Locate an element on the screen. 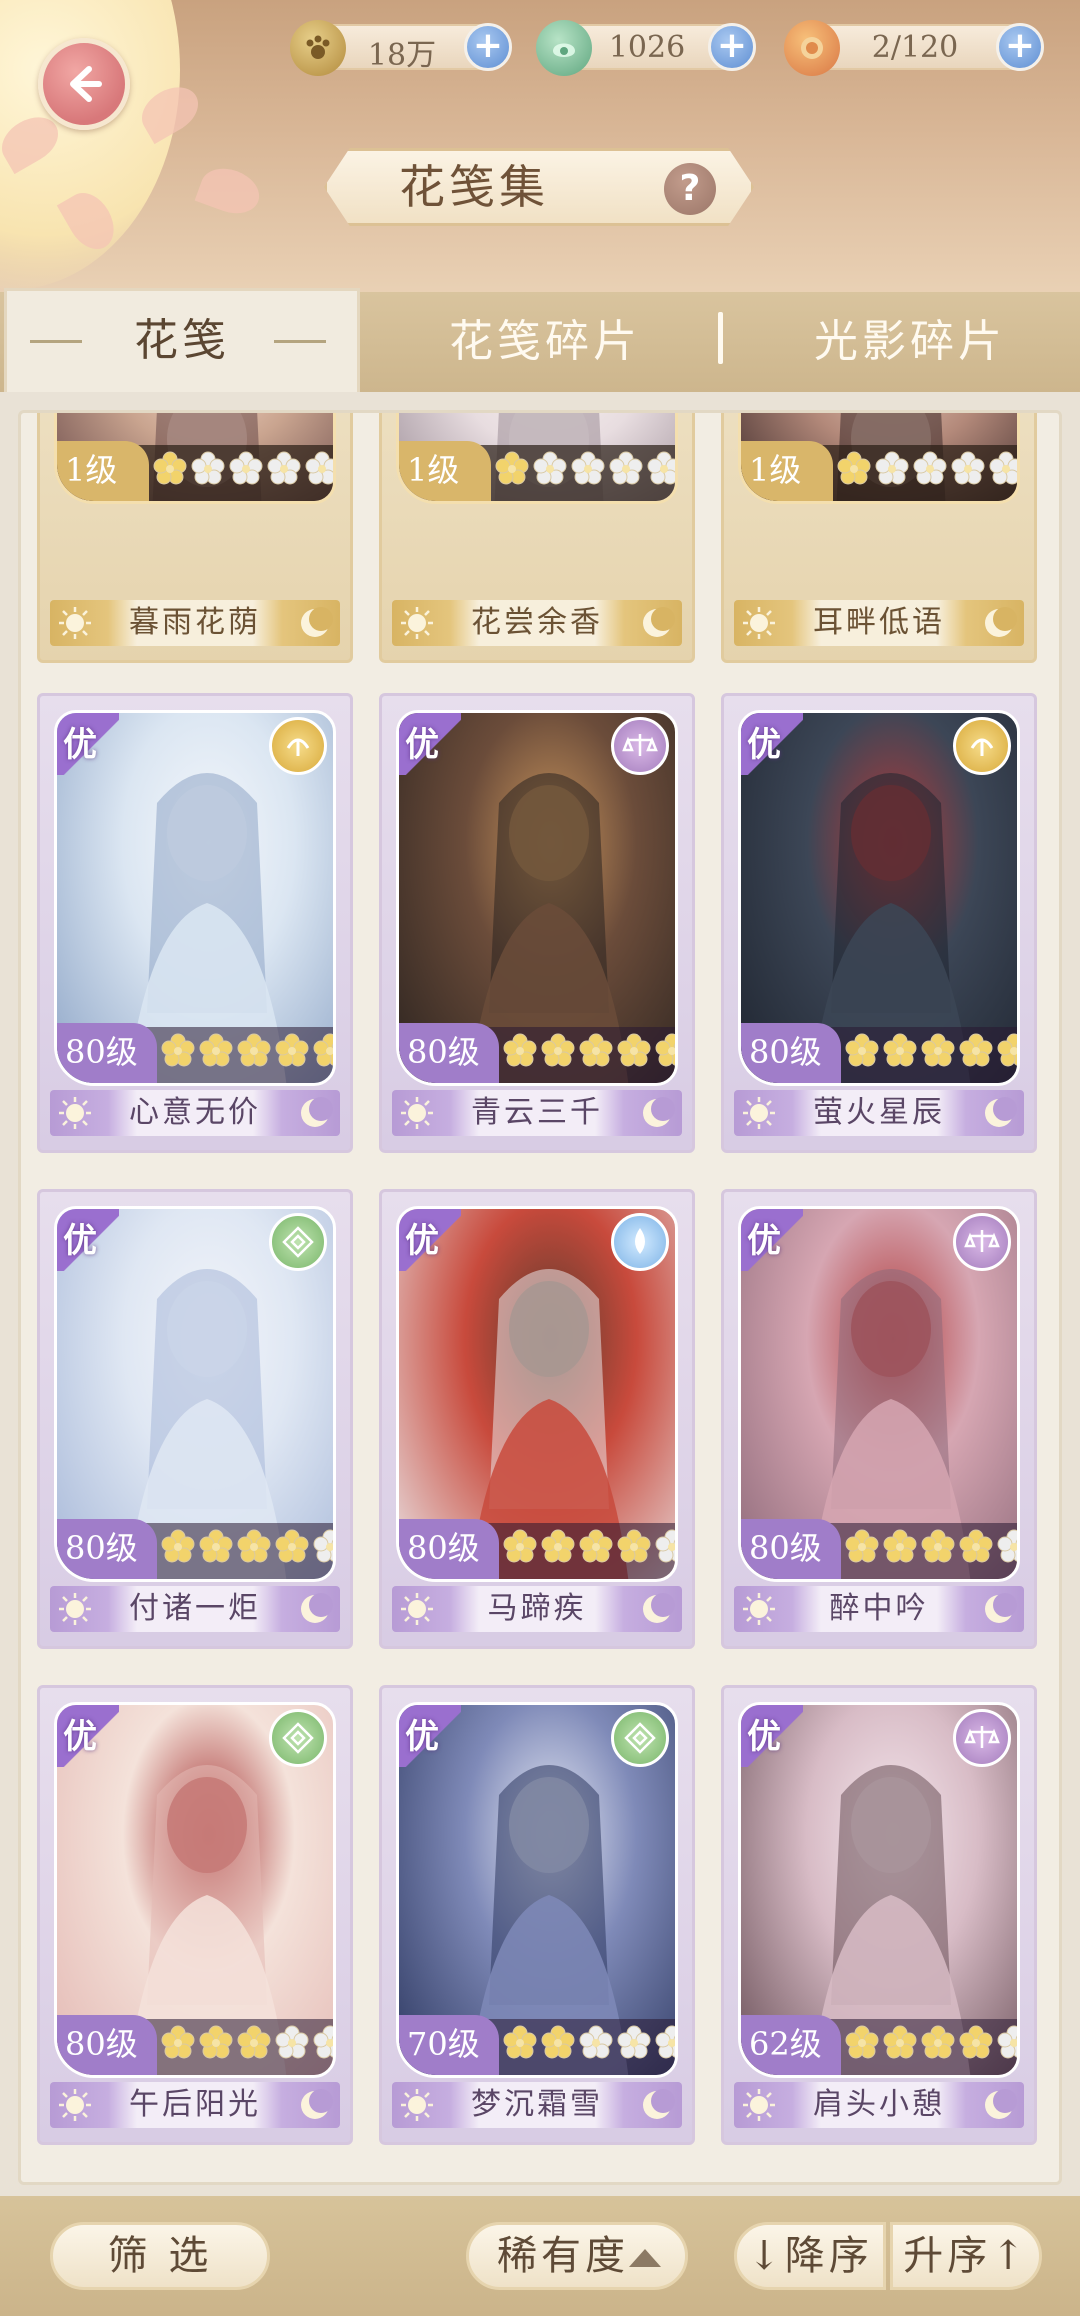 The image size is (1080, 2316). letter-card: 优 80级心意无价 is located at coordinates (195, 923).